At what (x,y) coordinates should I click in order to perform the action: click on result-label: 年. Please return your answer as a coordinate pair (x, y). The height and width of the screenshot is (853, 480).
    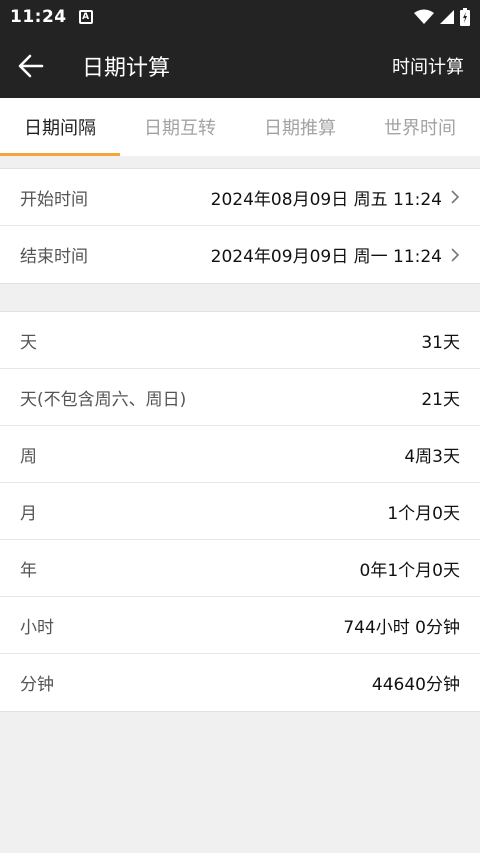
    Looking at the image, I should click on (28, 570).